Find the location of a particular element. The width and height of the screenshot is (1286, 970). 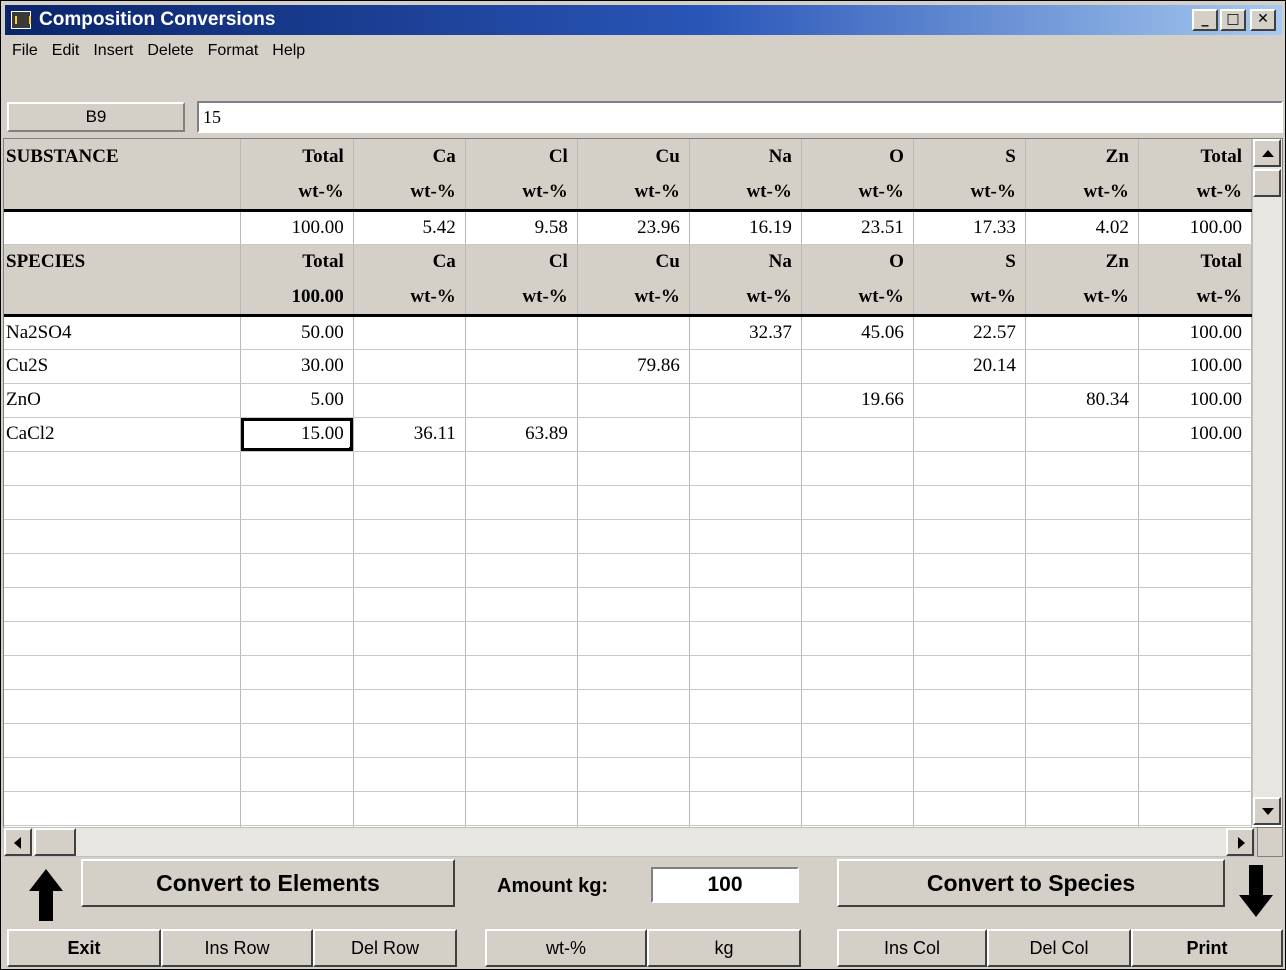

formula-input: 15 is located at coordinates (740, 117).